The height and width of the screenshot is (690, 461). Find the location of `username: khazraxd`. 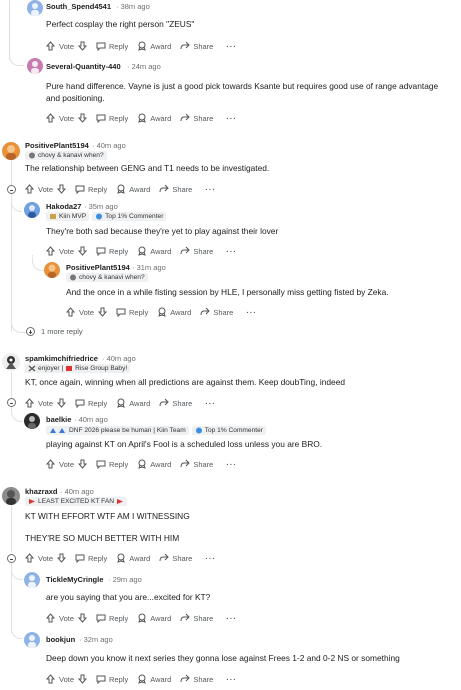

username: khazraxd is located at coordinates (41, 491).